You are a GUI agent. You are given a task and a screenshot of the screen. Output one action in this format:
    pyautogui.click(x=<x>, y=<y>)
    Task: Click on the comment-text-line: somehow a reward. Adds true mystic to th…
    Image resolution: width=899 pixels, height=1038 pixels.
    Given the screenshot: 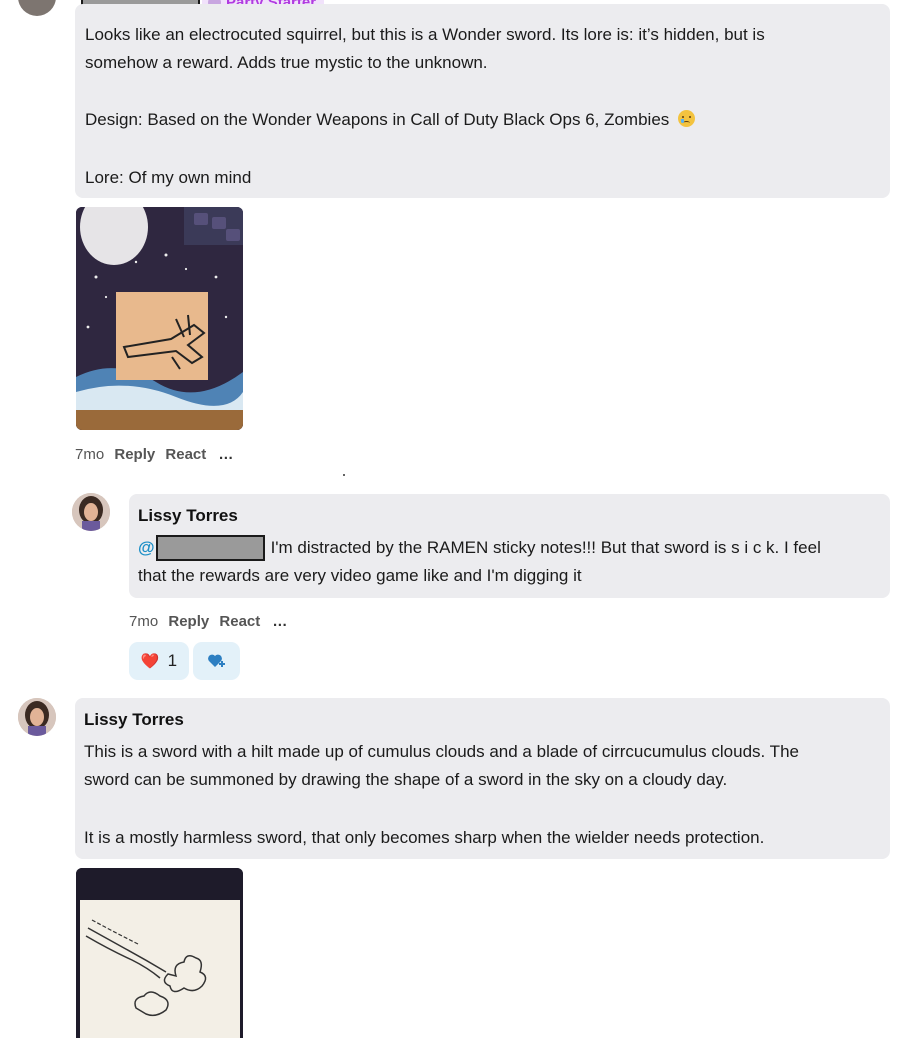 What is the action you would take?
    pyautogui.click(x=286, y=62)
    